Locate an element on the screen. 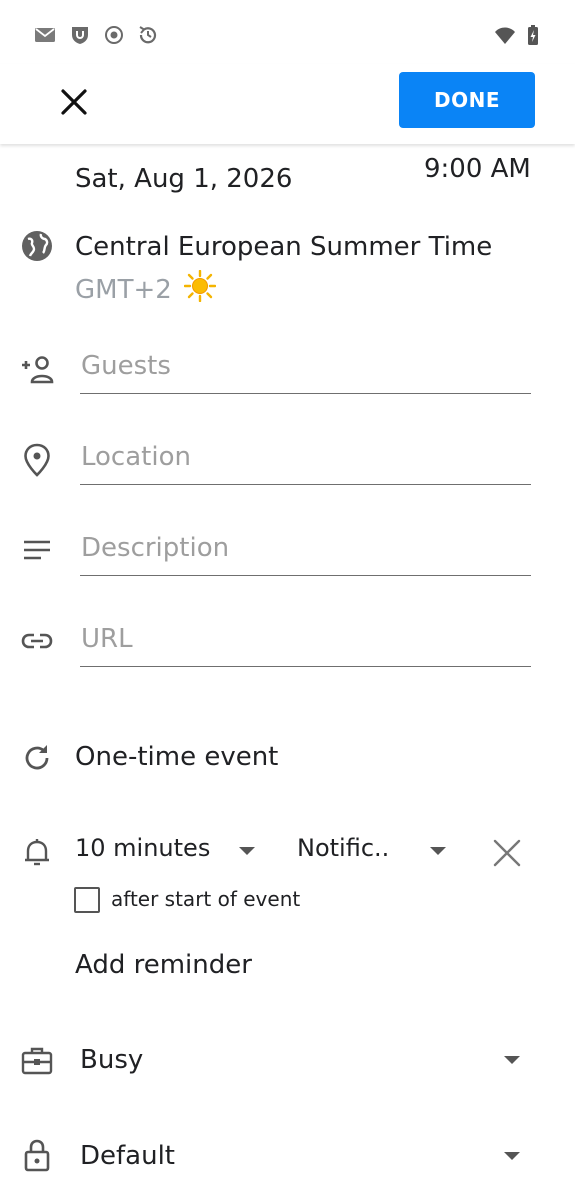 The height and width of the screenshot is (1185, 575). briefcase-icon is located at coordinates (37, 1061).